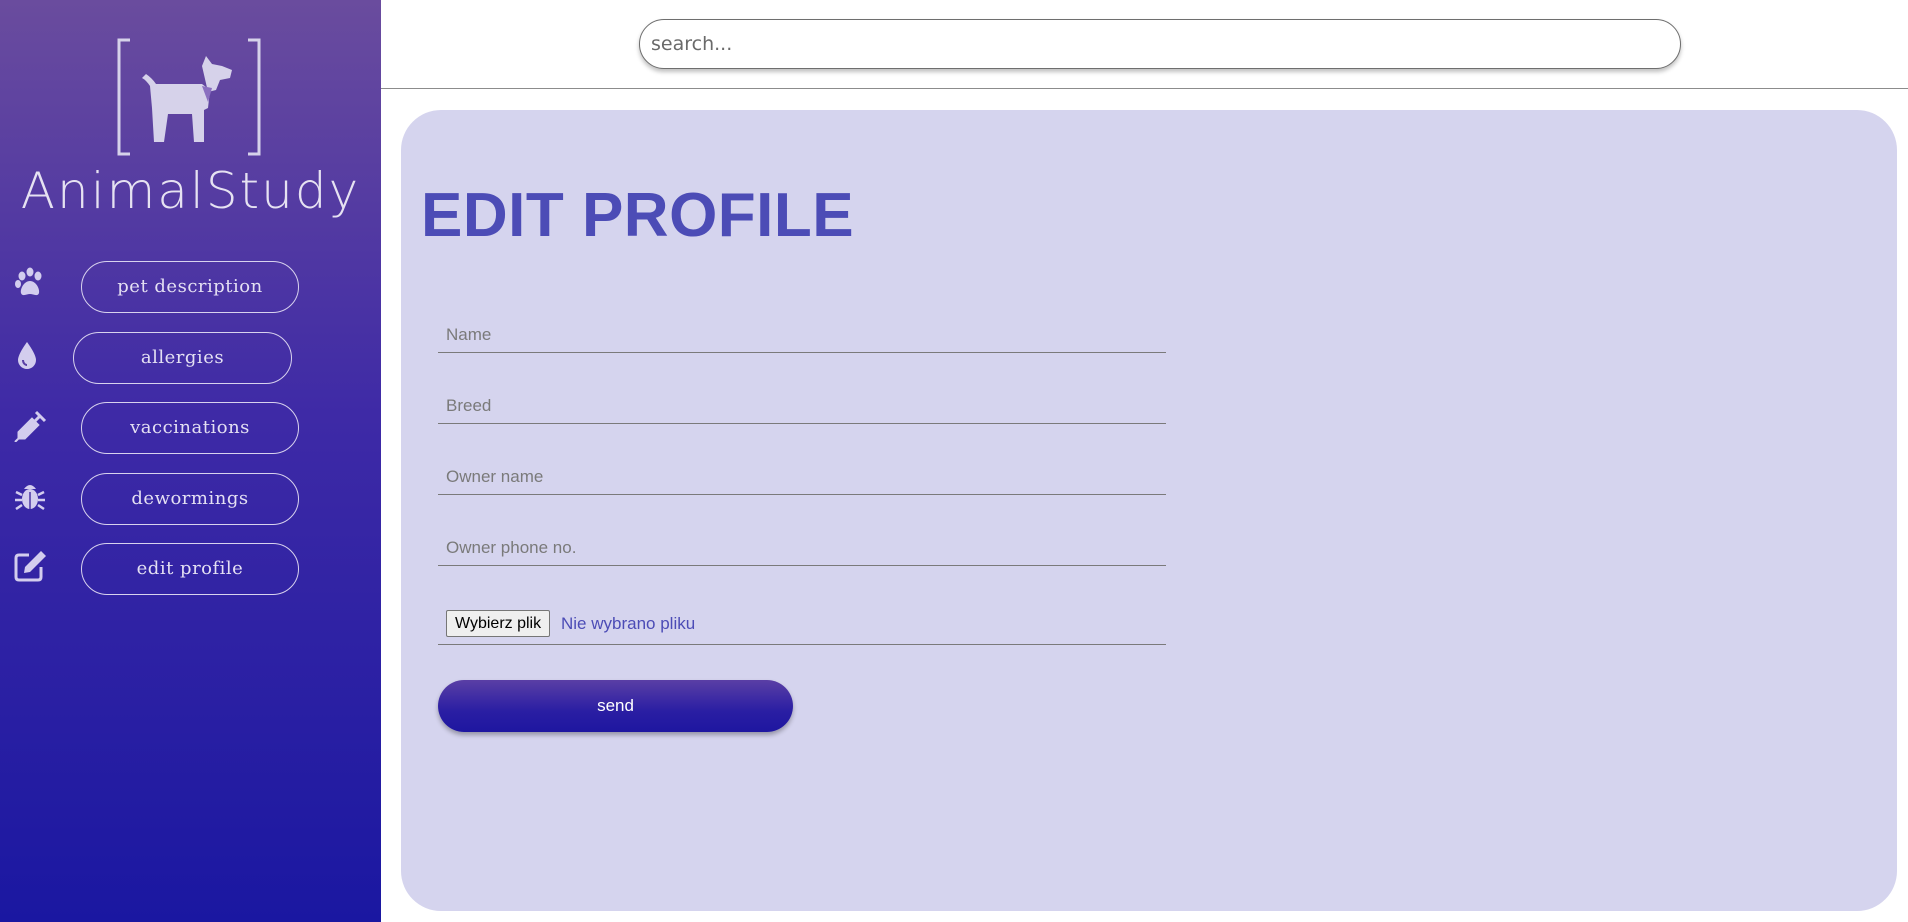 The height and width of the screenshot is (922, 1908). I want to click on sidebar-item-allergies: allergies, so click(190, 358).